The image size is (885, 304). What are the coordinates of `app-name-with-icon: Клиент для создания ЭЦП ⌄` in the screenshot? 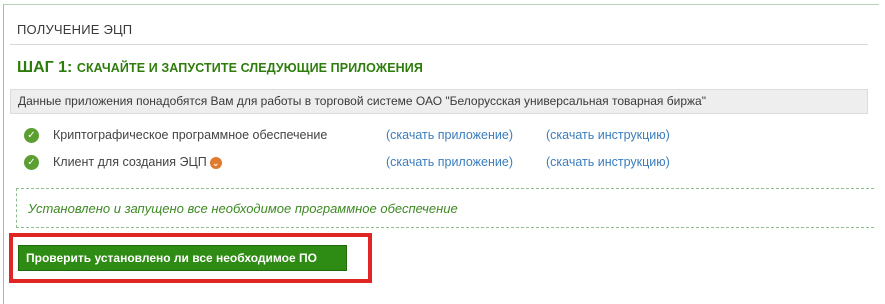 It's located at (137, 162).